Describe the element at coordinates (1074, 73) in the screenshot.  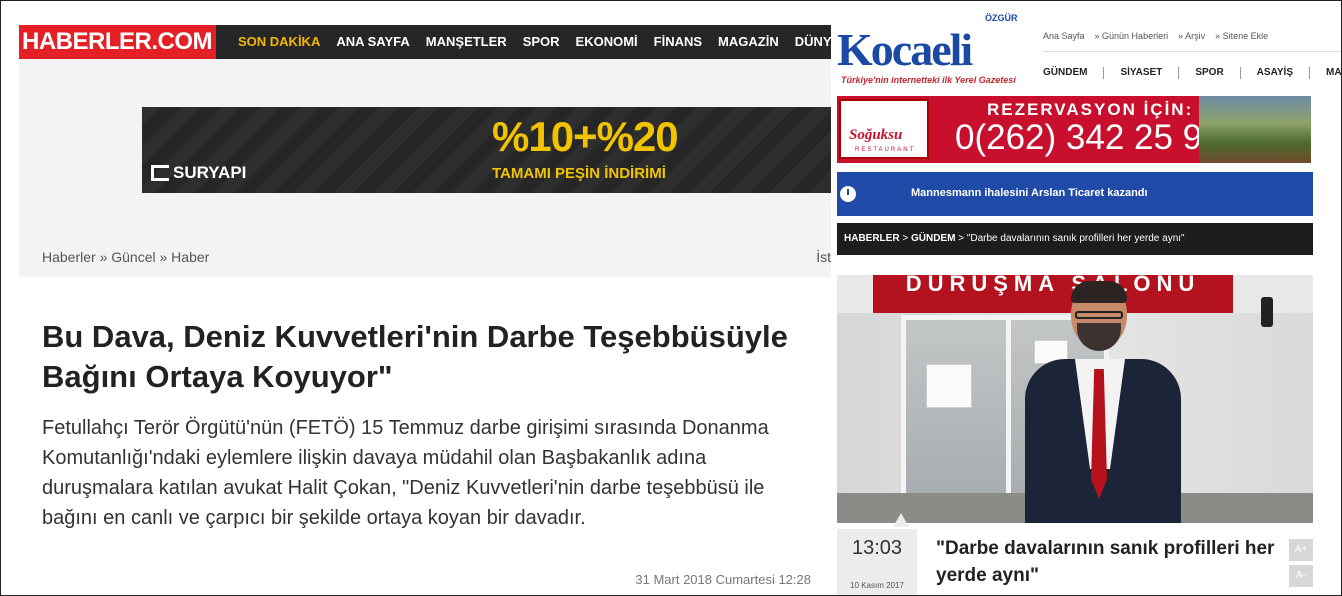
I see `nav-gundem: GÜNDEM` at that location.